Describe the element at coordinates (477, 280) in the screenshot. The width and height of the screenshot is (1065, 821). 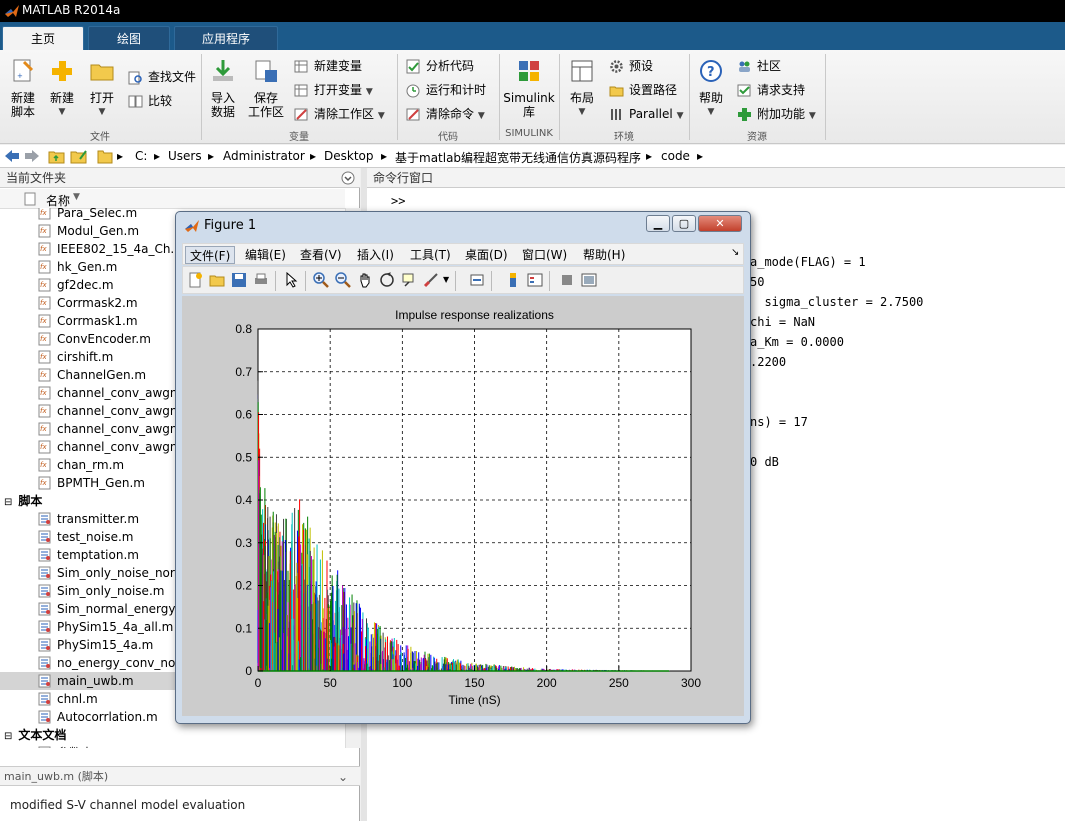
I see `link-plot-icon` at that location.